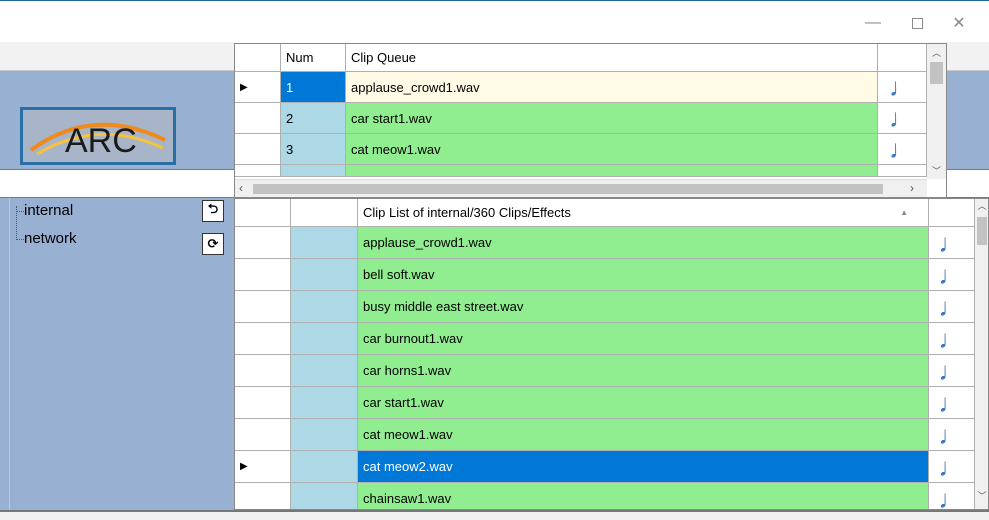  Describe the element at coordinates (494, 21) in the screenshot. I see `window-titlebar: — ✕` at that location.